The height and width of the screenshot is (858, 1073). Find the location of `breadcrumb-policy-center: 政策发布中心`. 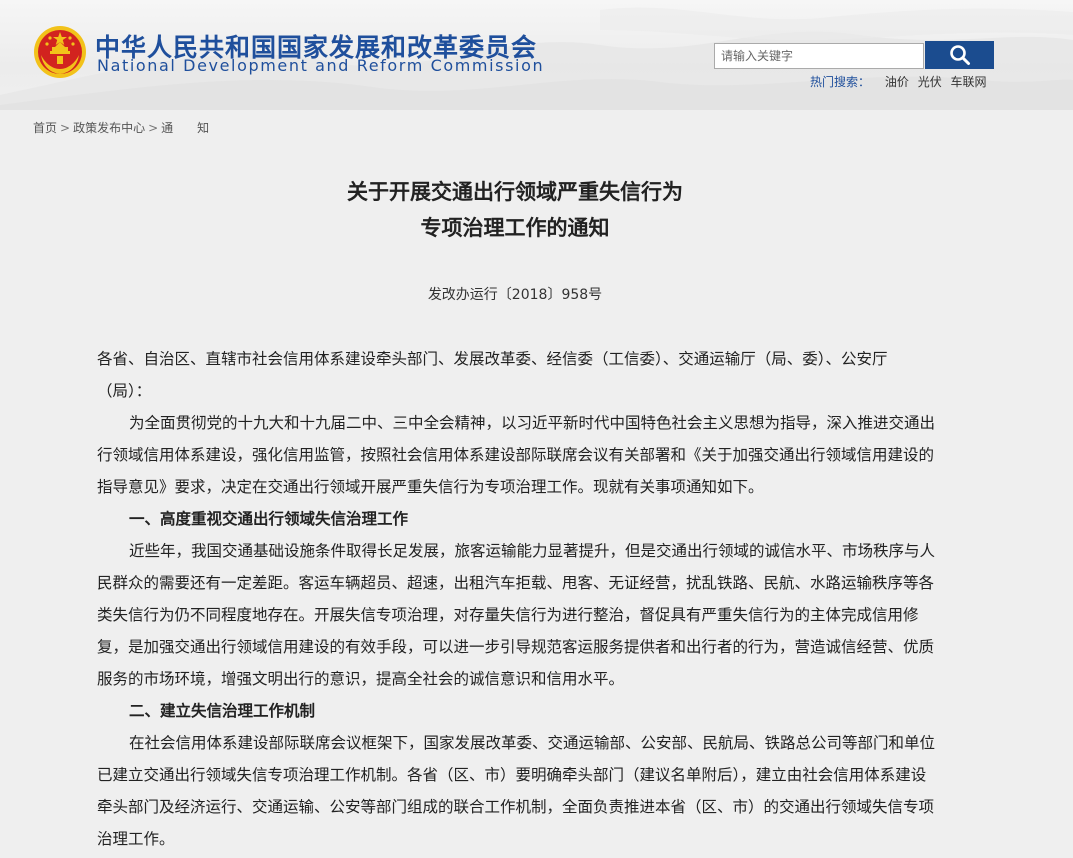

breadcrumb-policy-center: 政策发布中心 is located at coordinates (109, 128).